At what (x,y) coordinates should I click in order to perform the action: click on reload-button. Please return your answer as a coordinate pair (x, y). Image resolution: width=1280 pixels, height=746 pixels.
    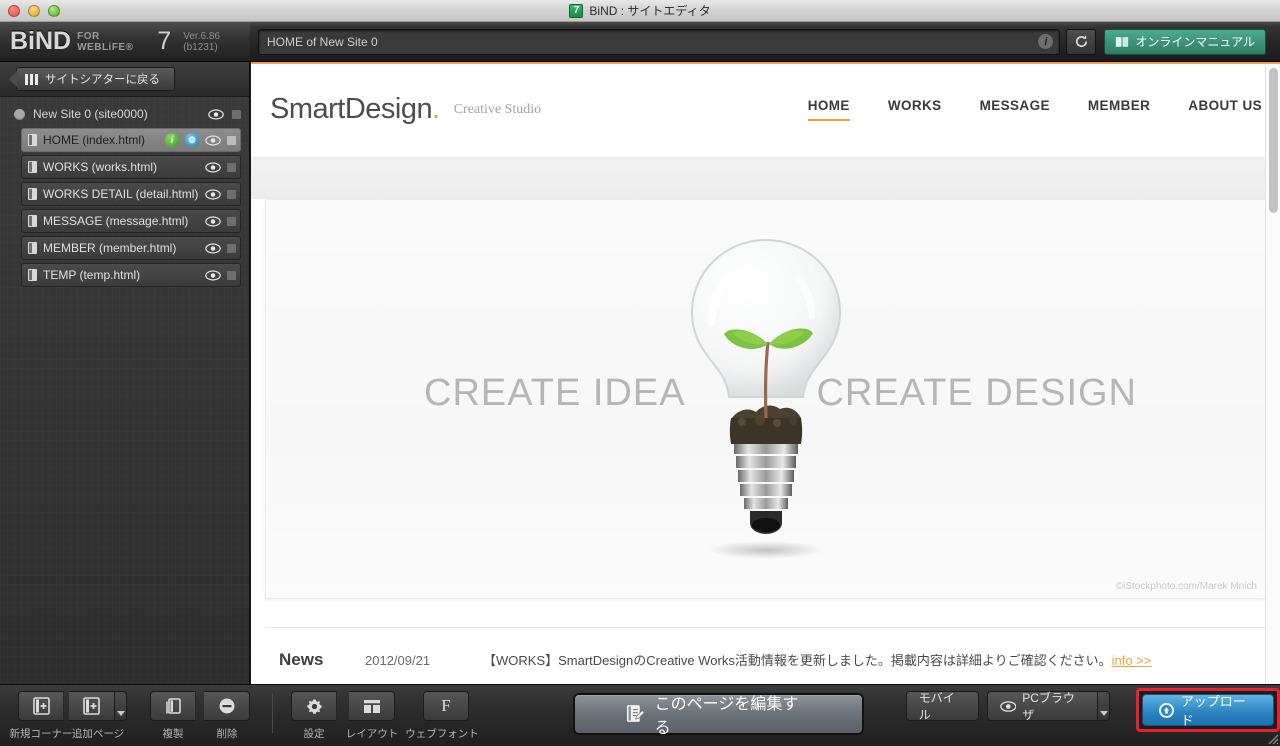
    Looking at the image, I should click on (1081, 41).